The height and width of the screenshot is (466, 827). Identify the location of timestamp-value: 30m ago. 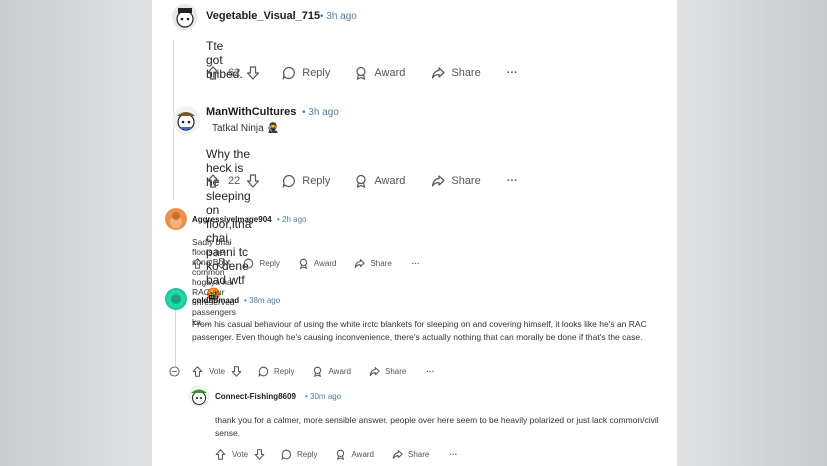
(326, 396).